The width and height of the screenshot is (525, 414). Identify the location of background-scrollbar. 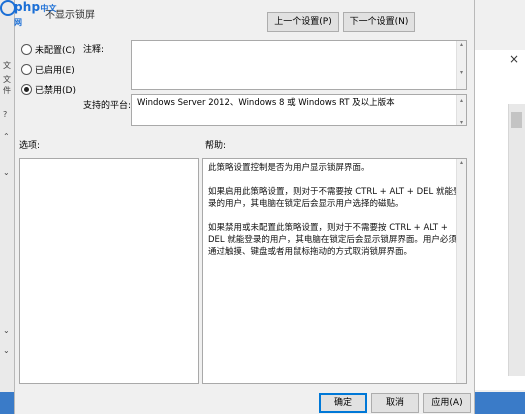
(516, 240).